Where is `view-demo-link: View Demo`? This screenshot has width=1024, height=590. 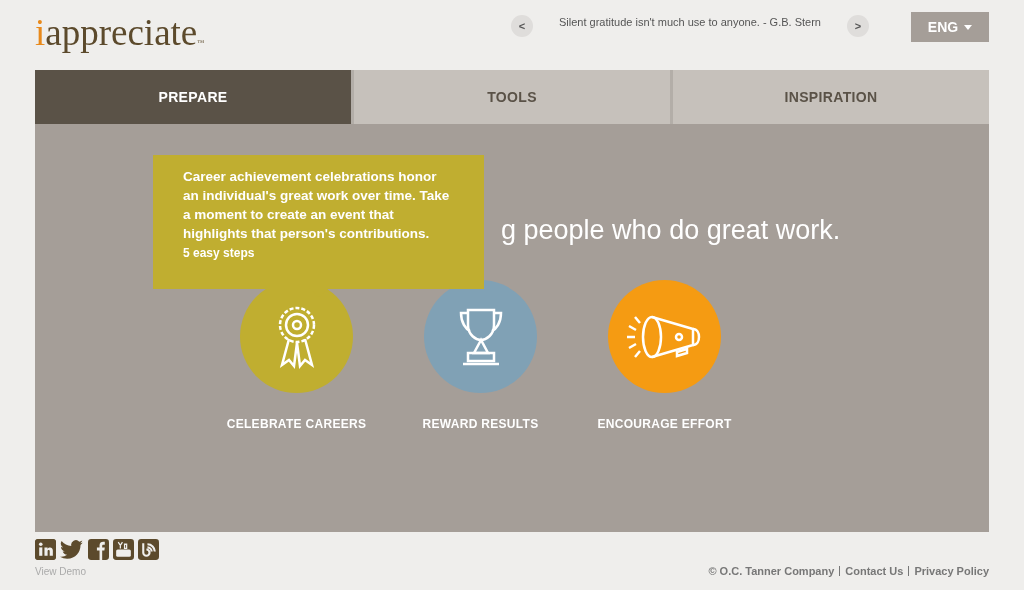
view-demo-link: View Demo is located at coordinates (97, 571).